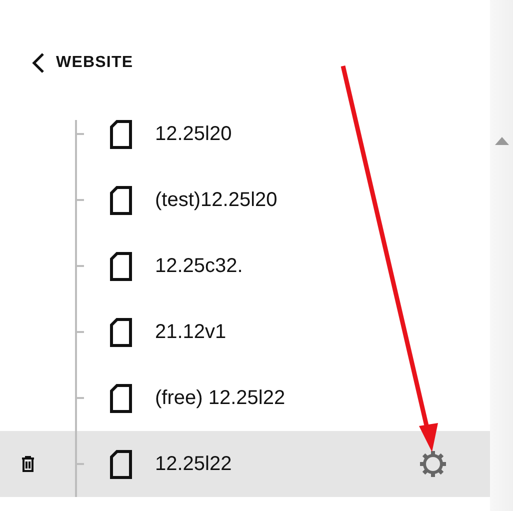 The image size is (513, 511). I want to click on item-name: 12.25l20, so click(194, 134).